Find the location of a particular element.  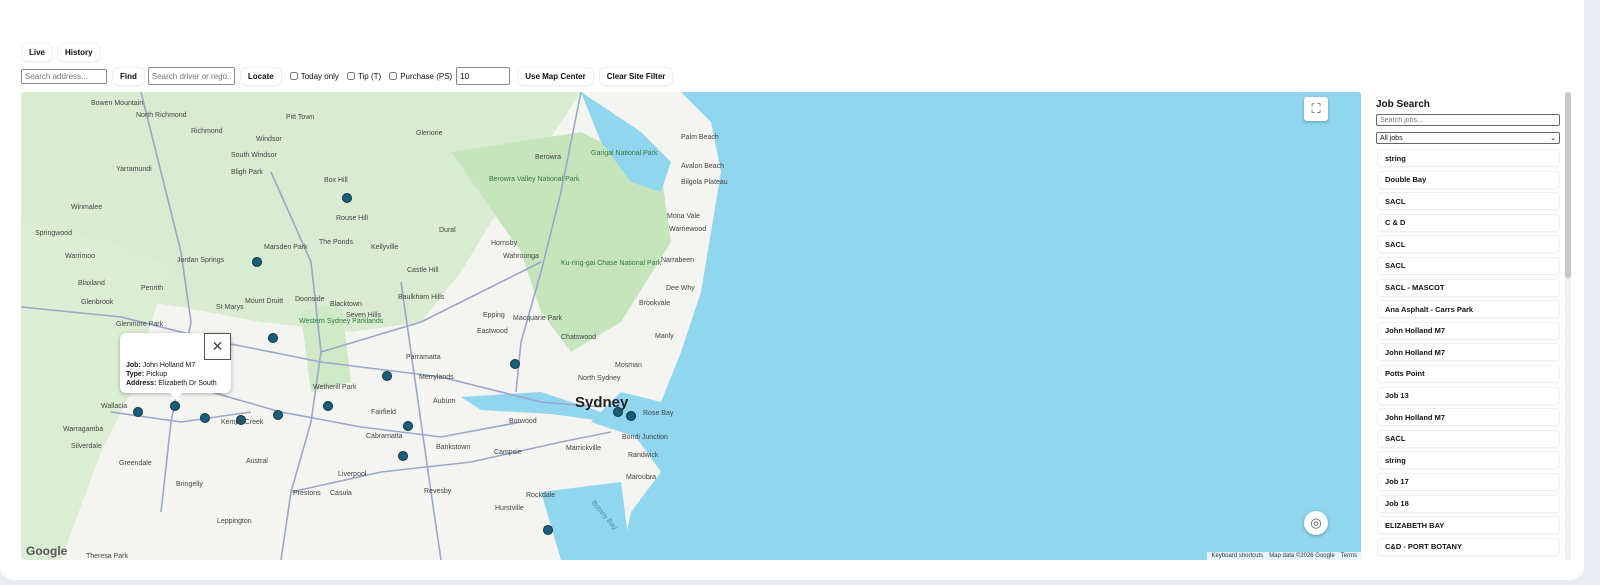

place-label: Rouse Hill is located at coordinates (352, 218).